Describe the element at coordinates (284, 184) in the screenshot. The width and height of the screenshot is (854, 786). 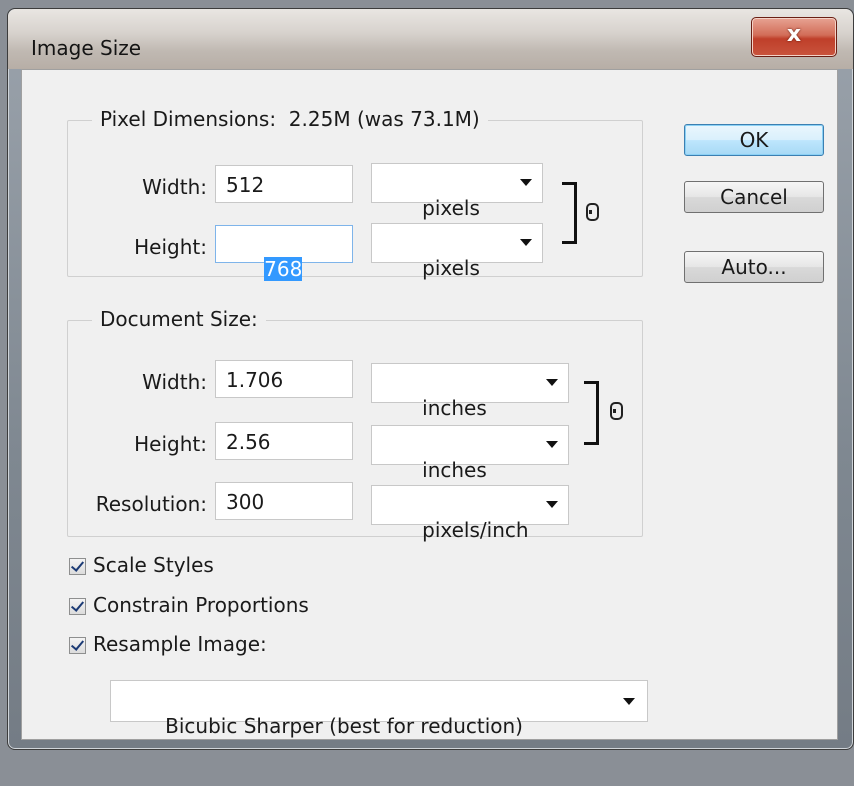
I see `pixel-width-field: 512` at that location.